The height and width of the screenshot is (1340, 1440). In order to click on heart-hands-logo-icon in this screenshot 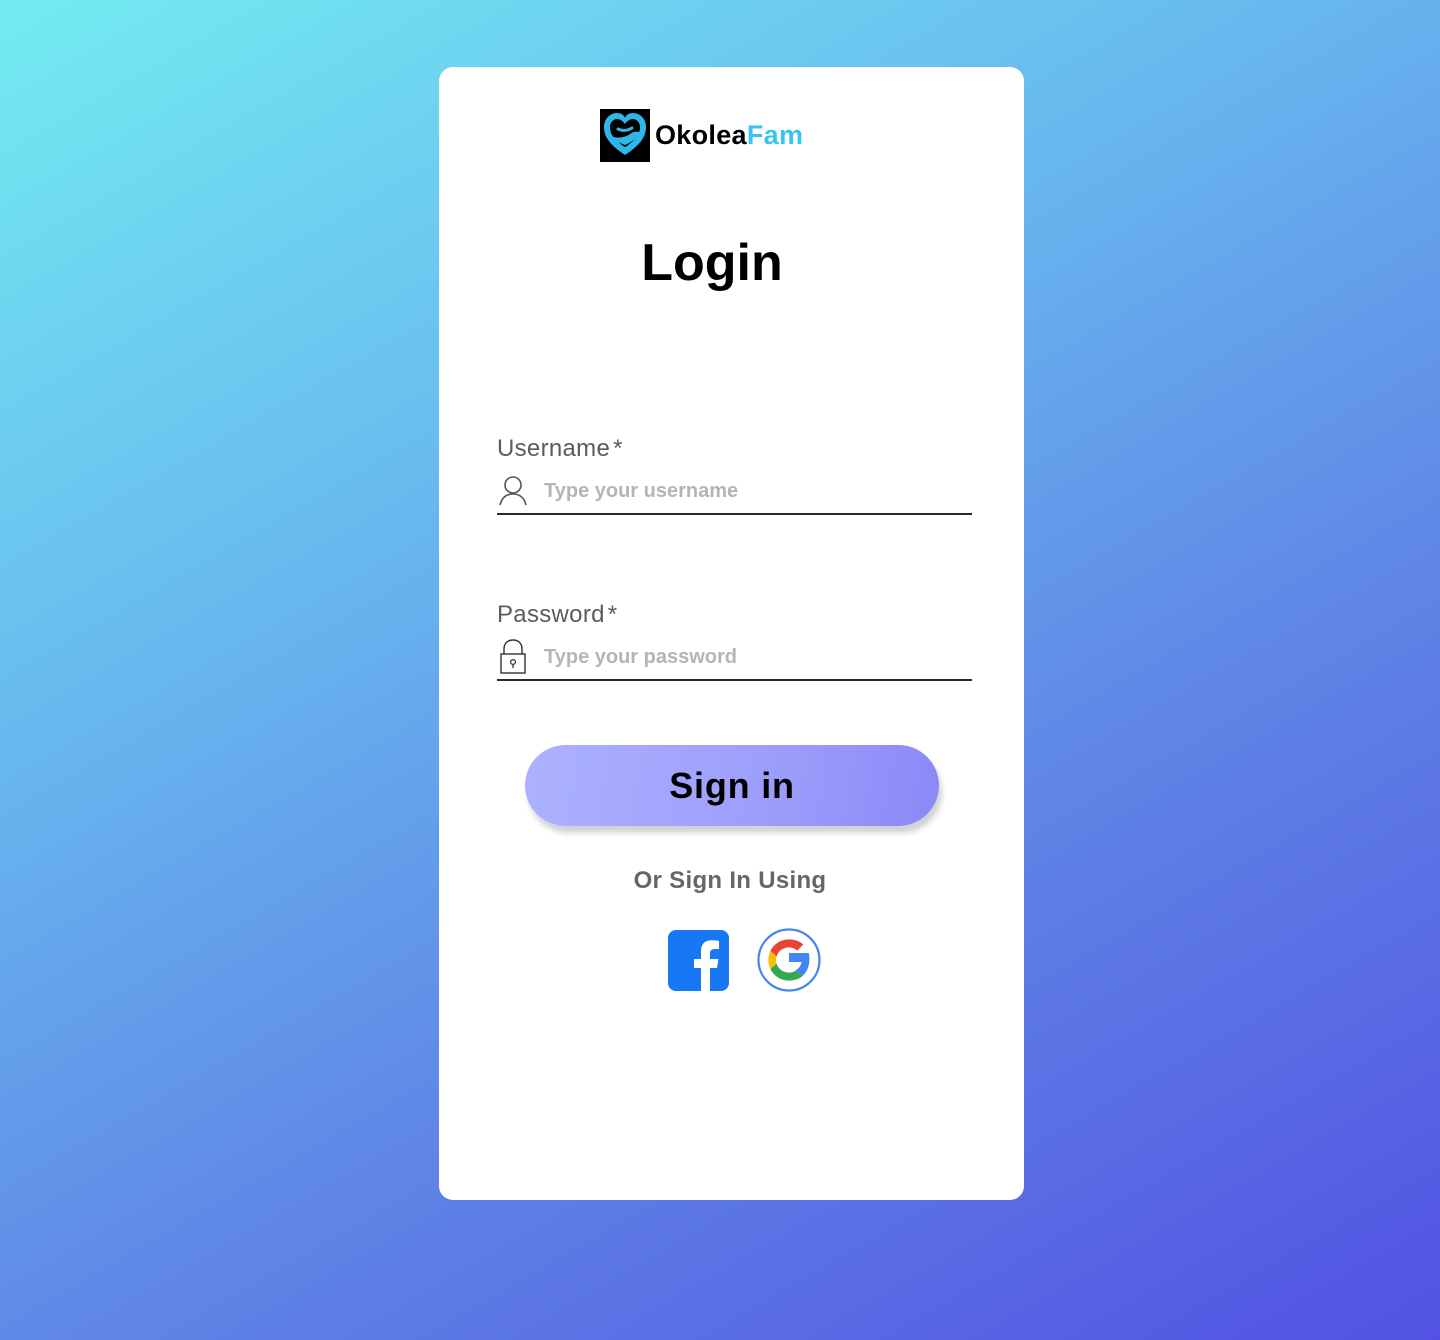, I will do `click(625, 135)`.